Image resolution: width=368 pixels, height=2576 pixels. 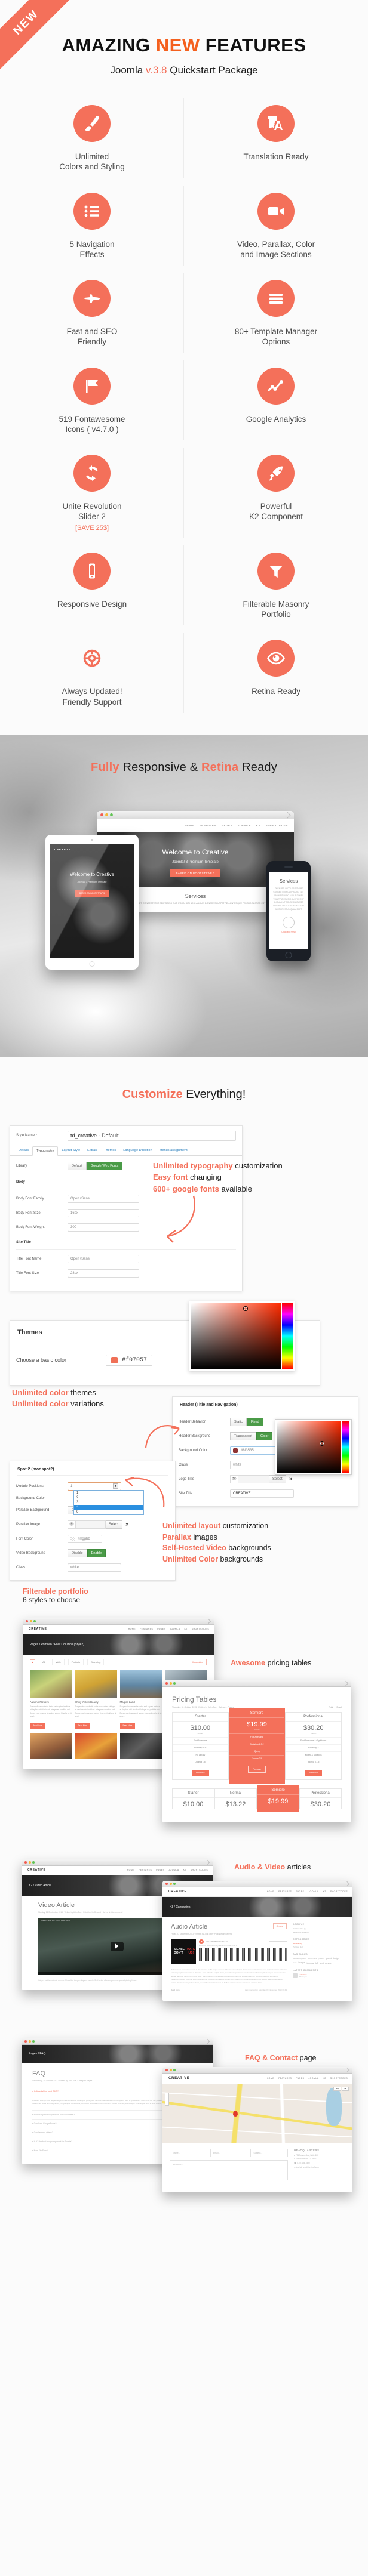 What do you see at coordinates (92, 138) in the screenshot?
I see `feature-card: Unlimited Colors and Styling` at bounding box center [92, 138].